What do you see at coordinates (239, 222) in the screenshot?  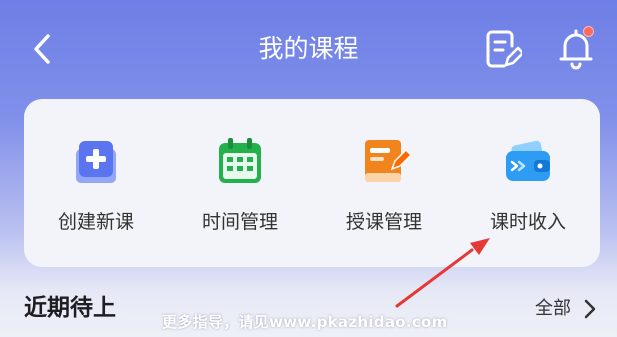 I see `time-management-label: 时间管理` at bounding box center [239, 222].